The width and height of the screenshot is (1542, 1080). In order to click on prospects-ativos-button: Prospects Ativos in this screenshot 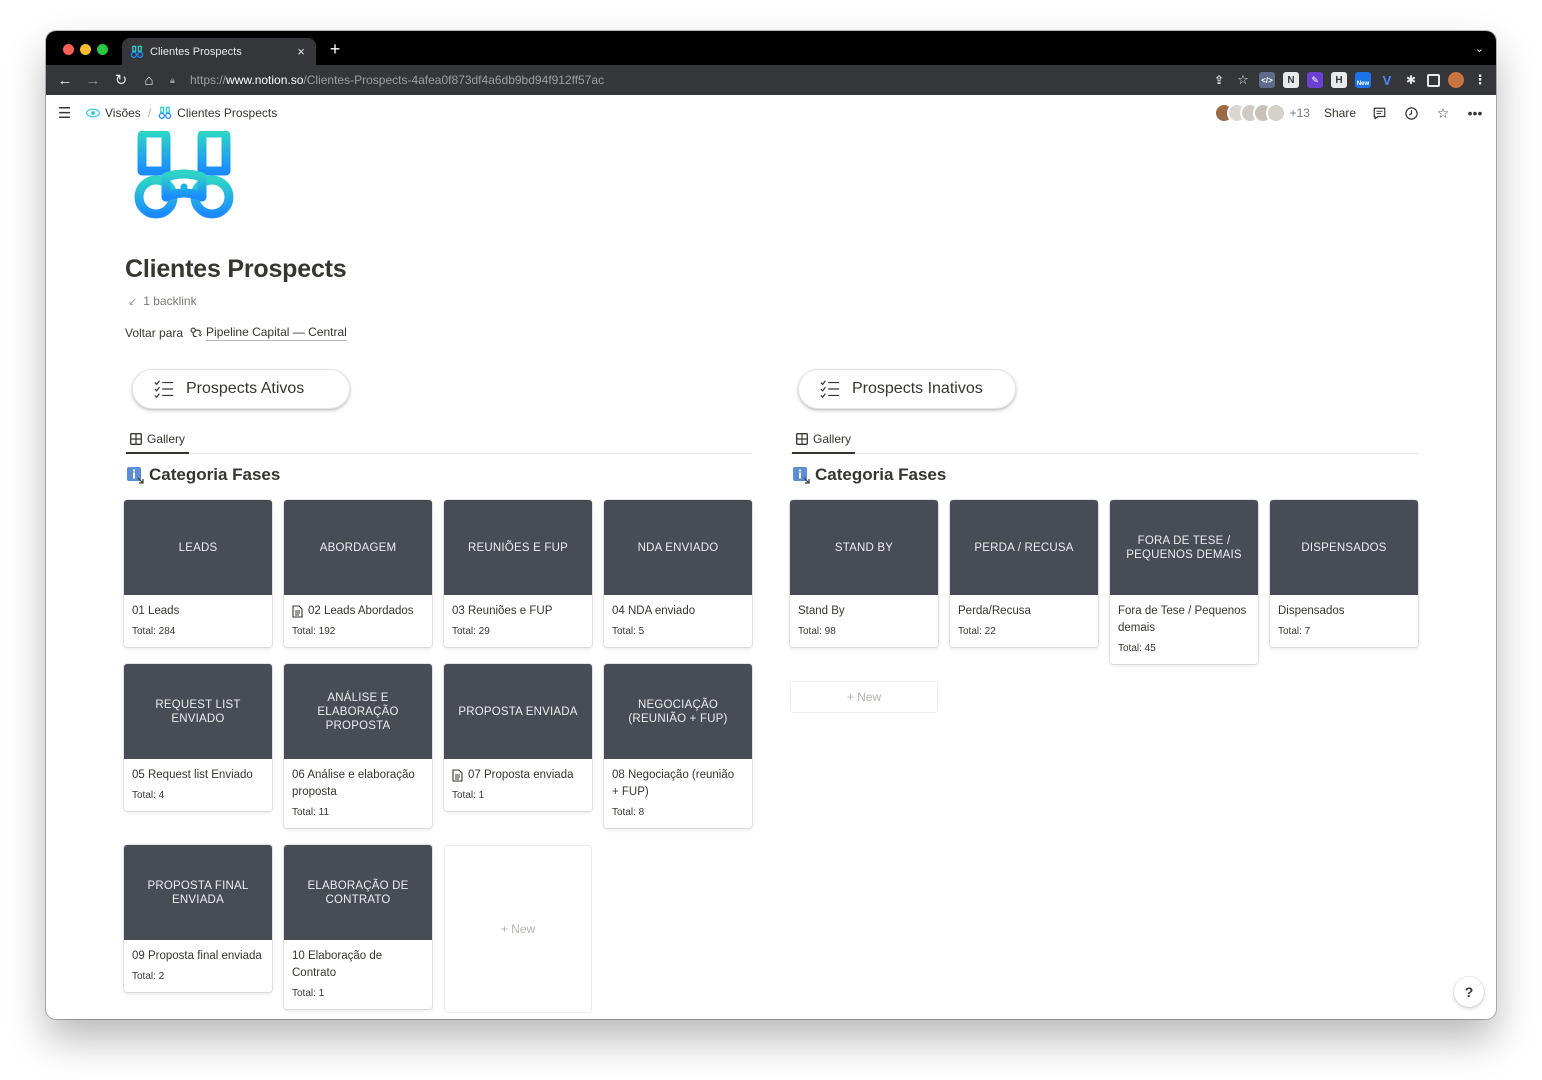, I will do `click(241, 389)`.